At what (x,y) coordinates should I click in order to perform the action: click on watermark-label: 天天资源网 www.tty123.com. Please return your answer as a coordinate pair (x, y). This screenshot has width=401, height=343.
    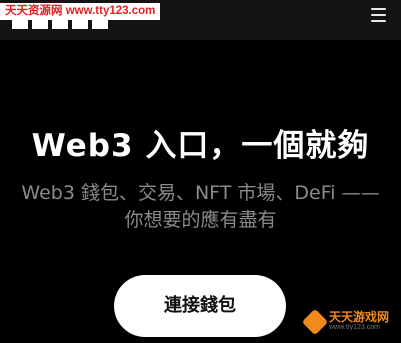
    Looking at the image, I should click on (80, 11).